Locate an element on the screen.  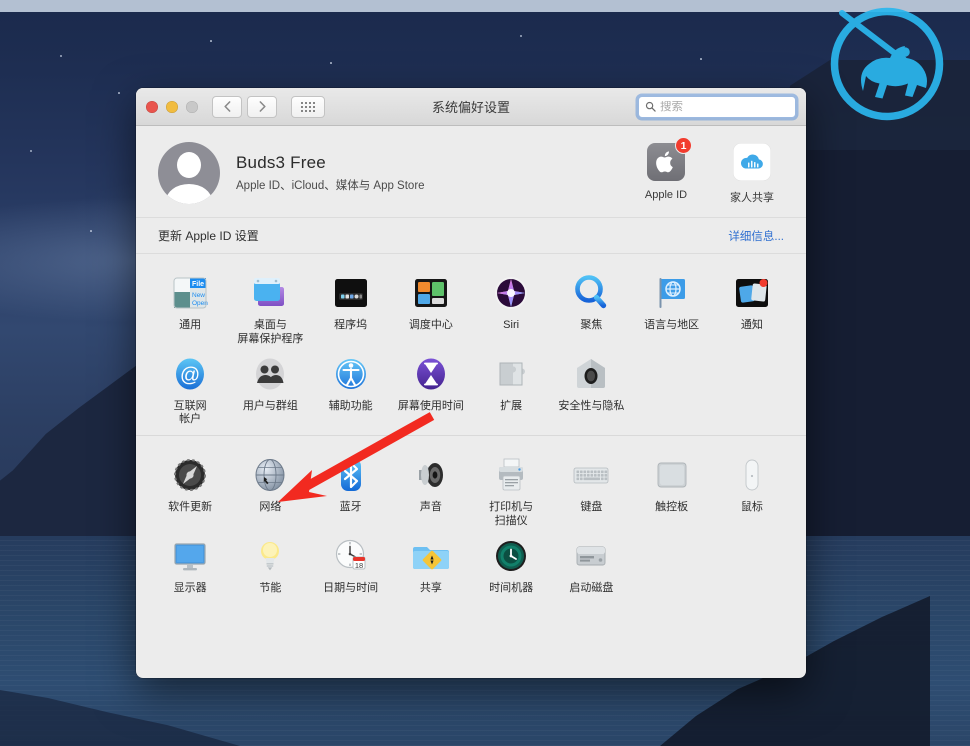
account-name: Buds3 Free is located at coordinates (281, 162).